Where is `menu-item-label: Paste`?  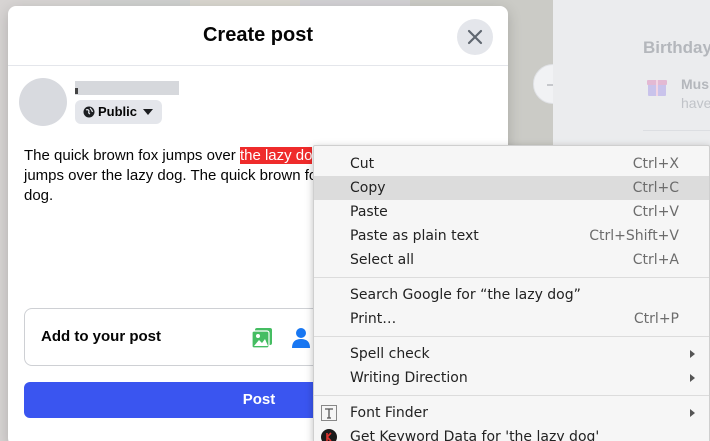
menu-item-label: Paste is located at coordinates (369, 212).